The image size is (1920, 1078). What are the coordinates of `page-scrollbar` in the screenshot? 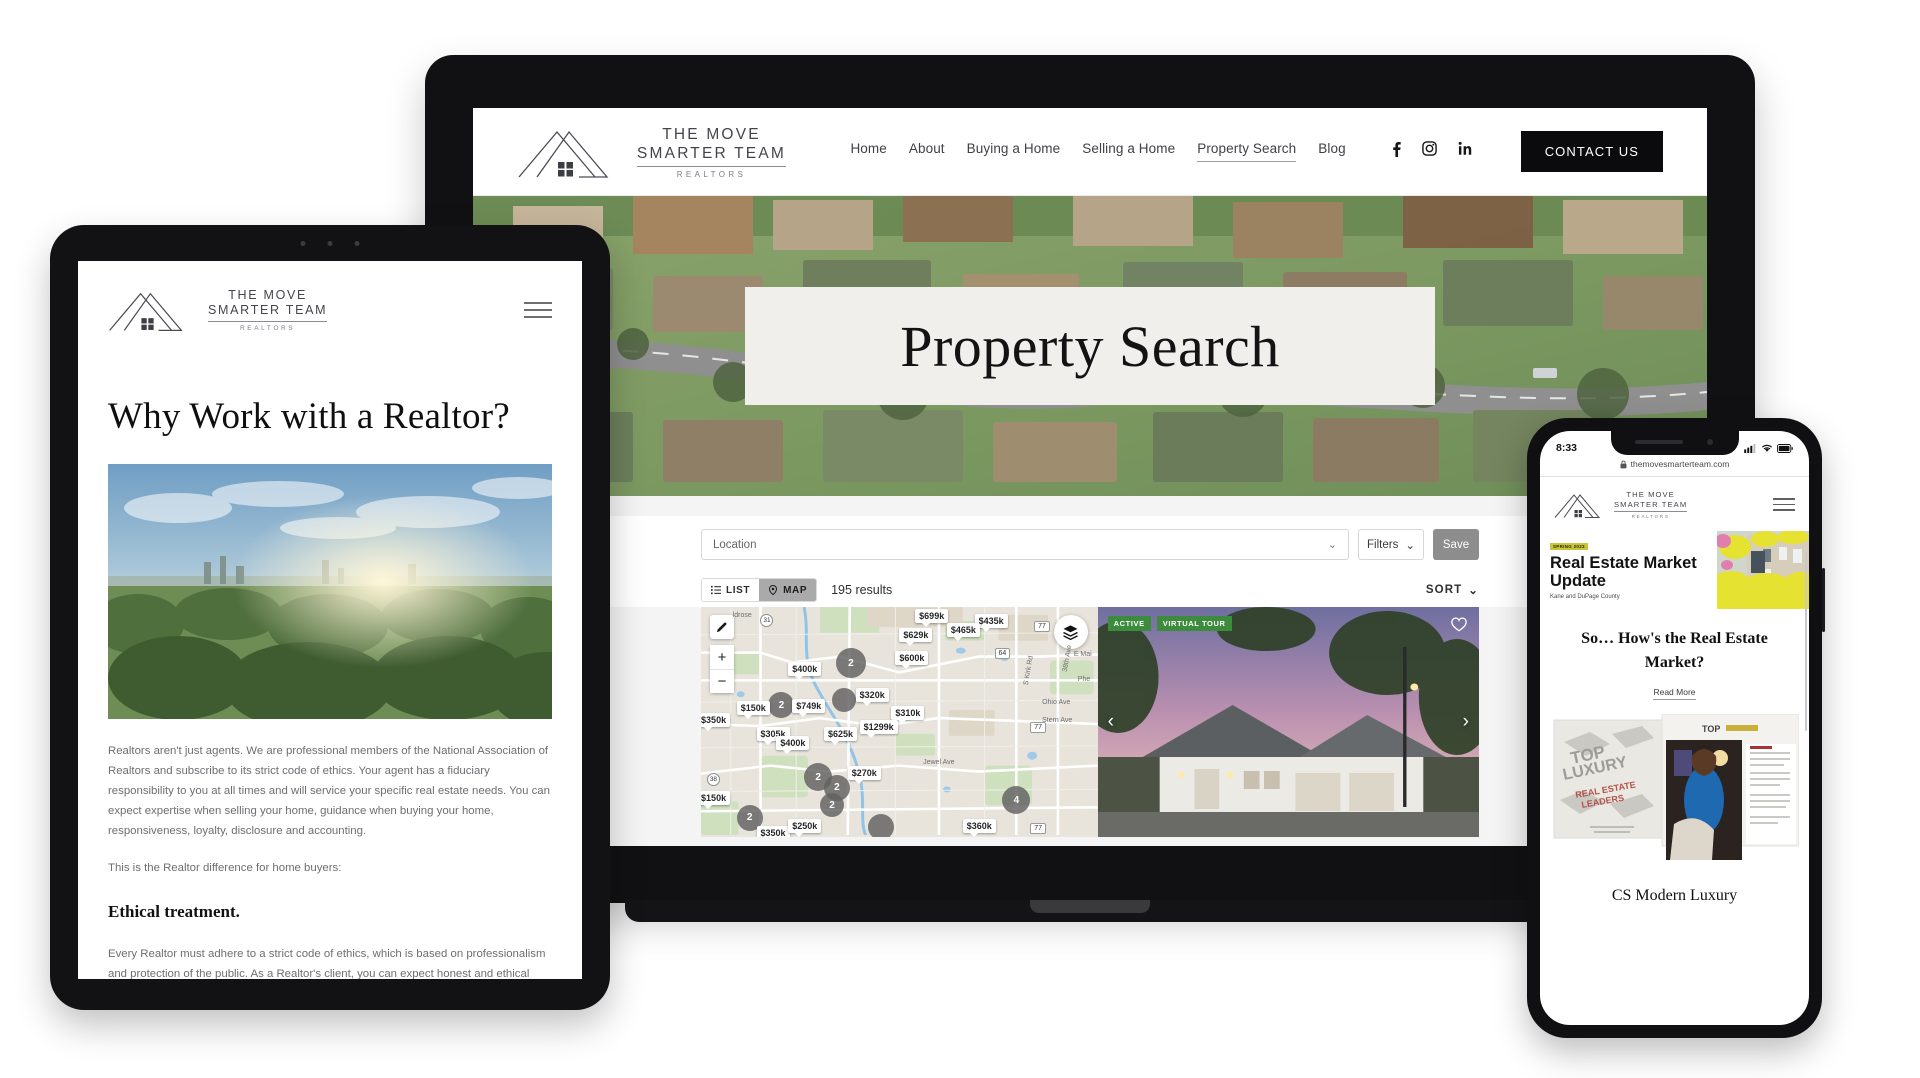 It's located at (1806, 641).